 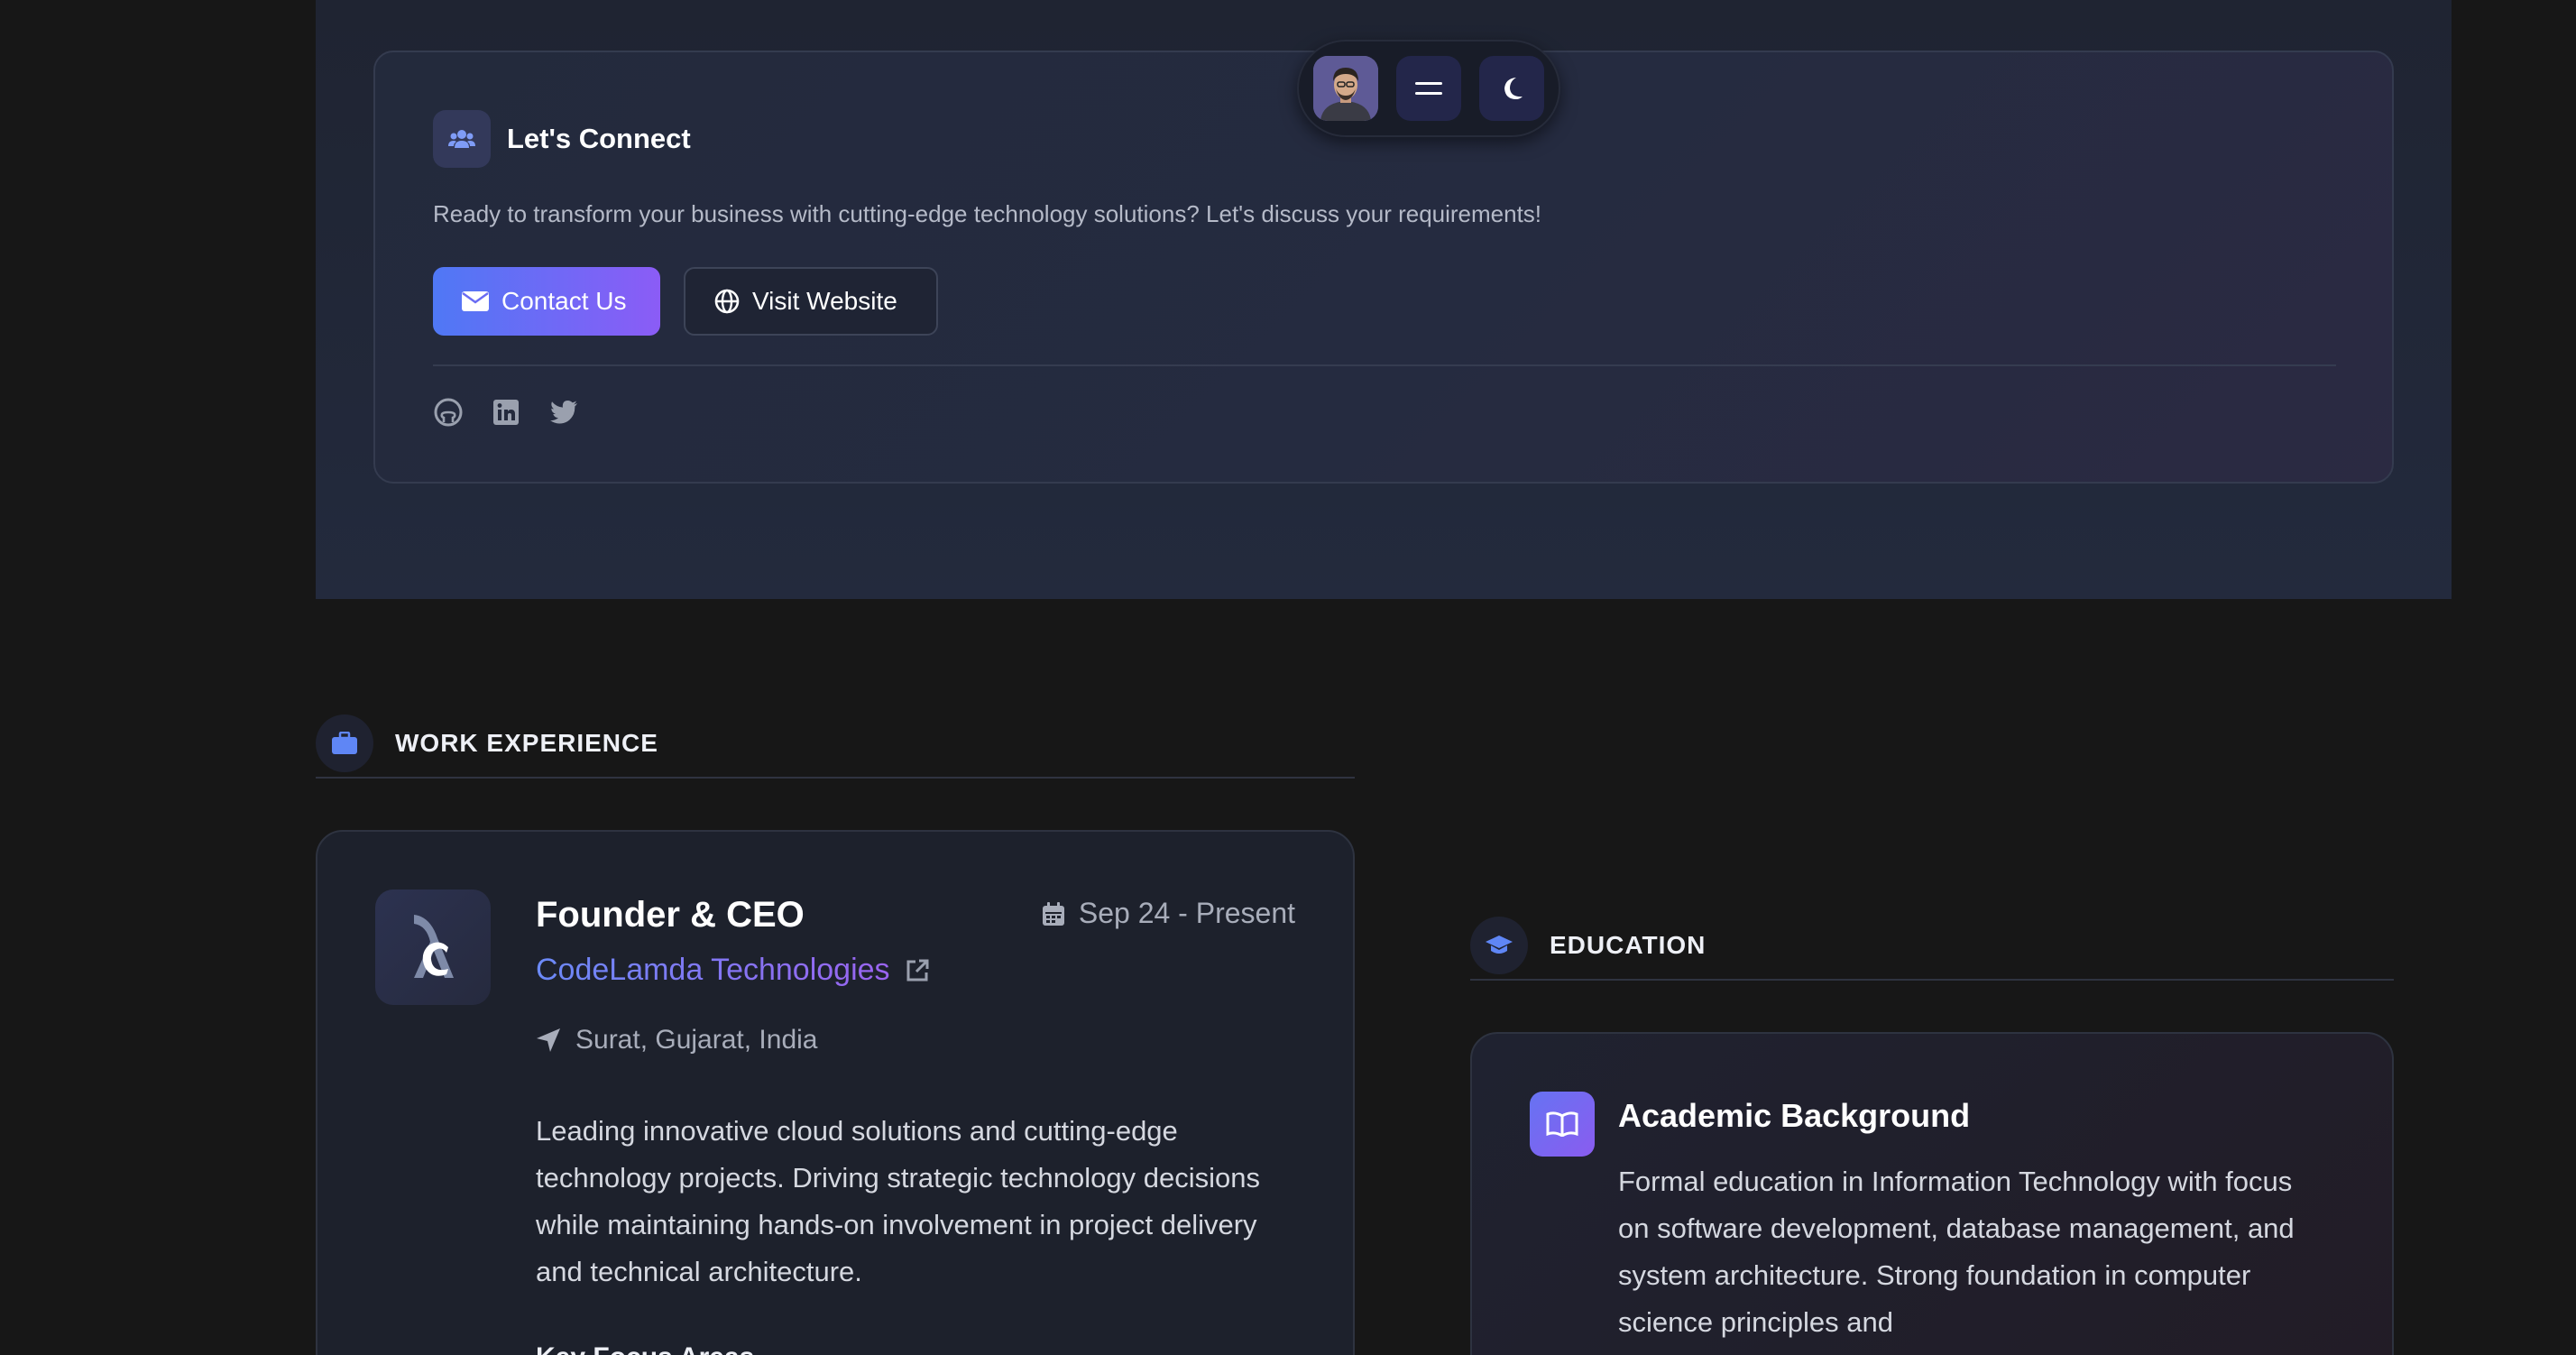 I want to click on users-icon, so click(x=462, y=139).